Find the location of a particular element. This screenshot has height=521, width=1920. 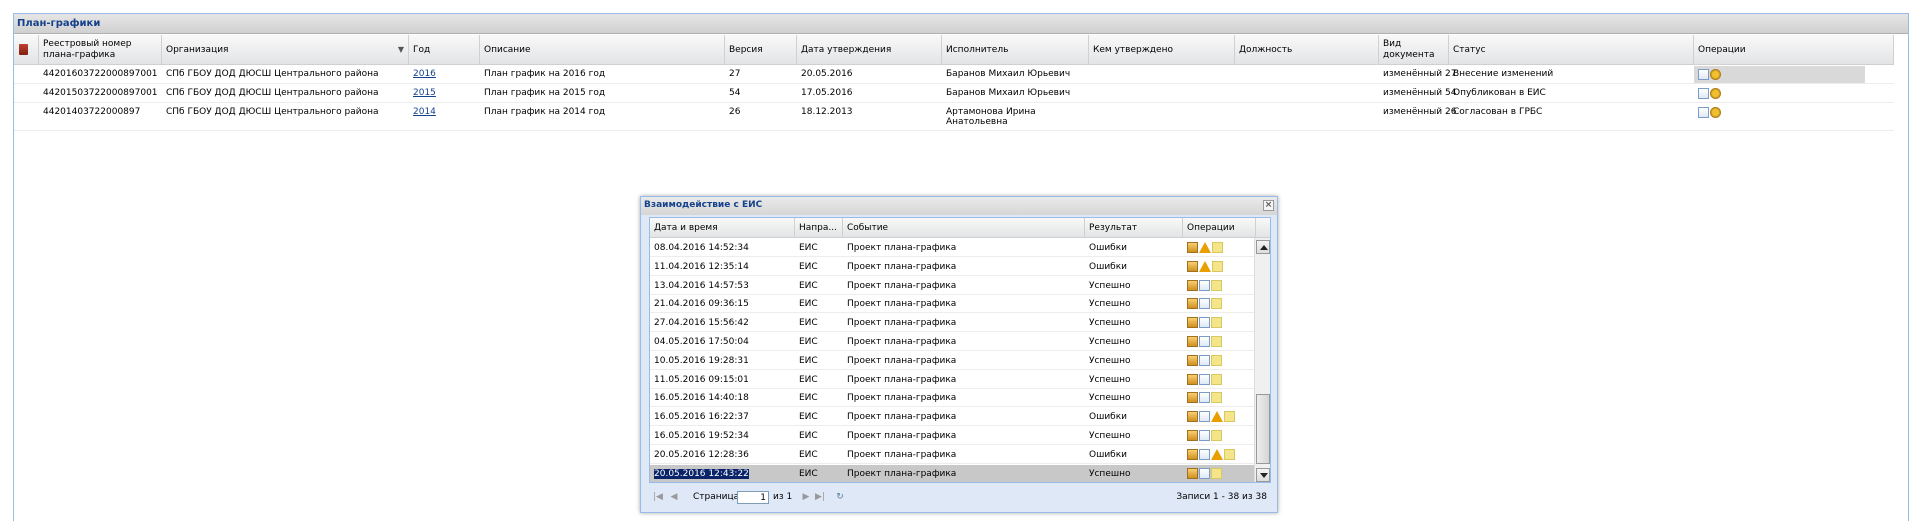

cell-year-link: 2015 is located at coordinates (424, 93).